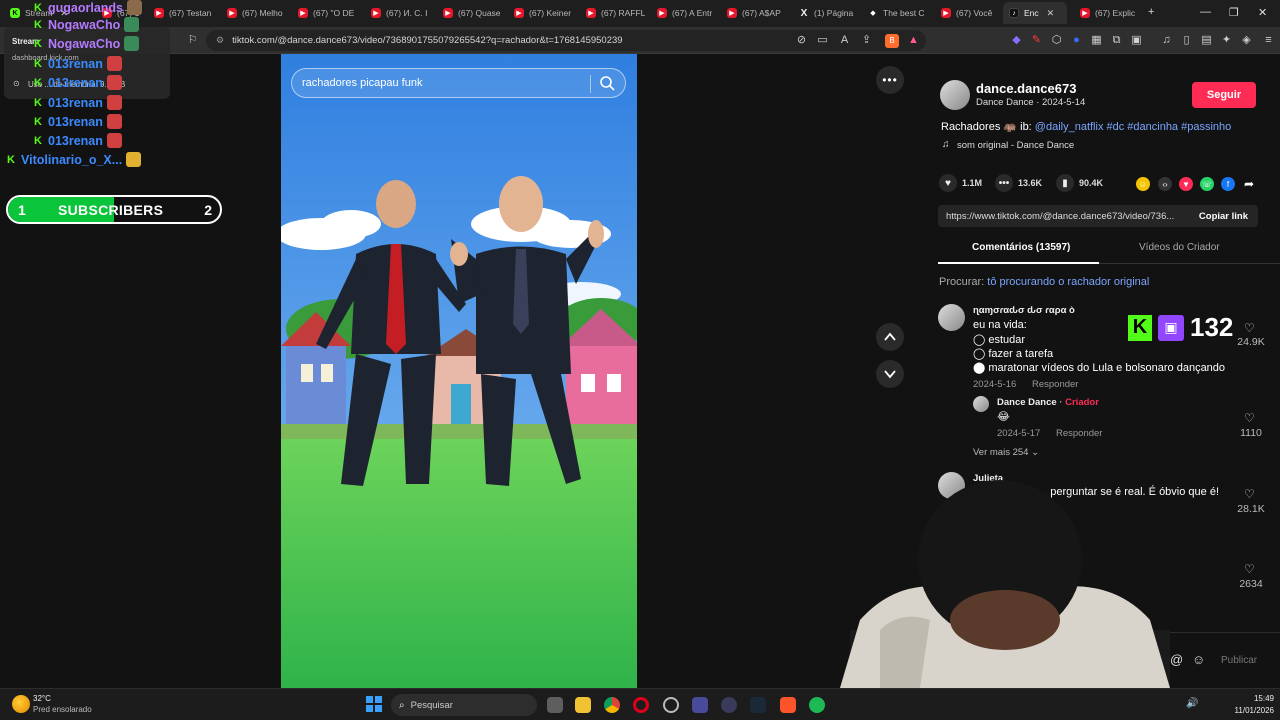 The image size is (1280, 720). What do you see at coordinates (1015, 145) in the screenshot?
I see `sound-name: som original - Dance Dance` at bounding box center [1015, 145].